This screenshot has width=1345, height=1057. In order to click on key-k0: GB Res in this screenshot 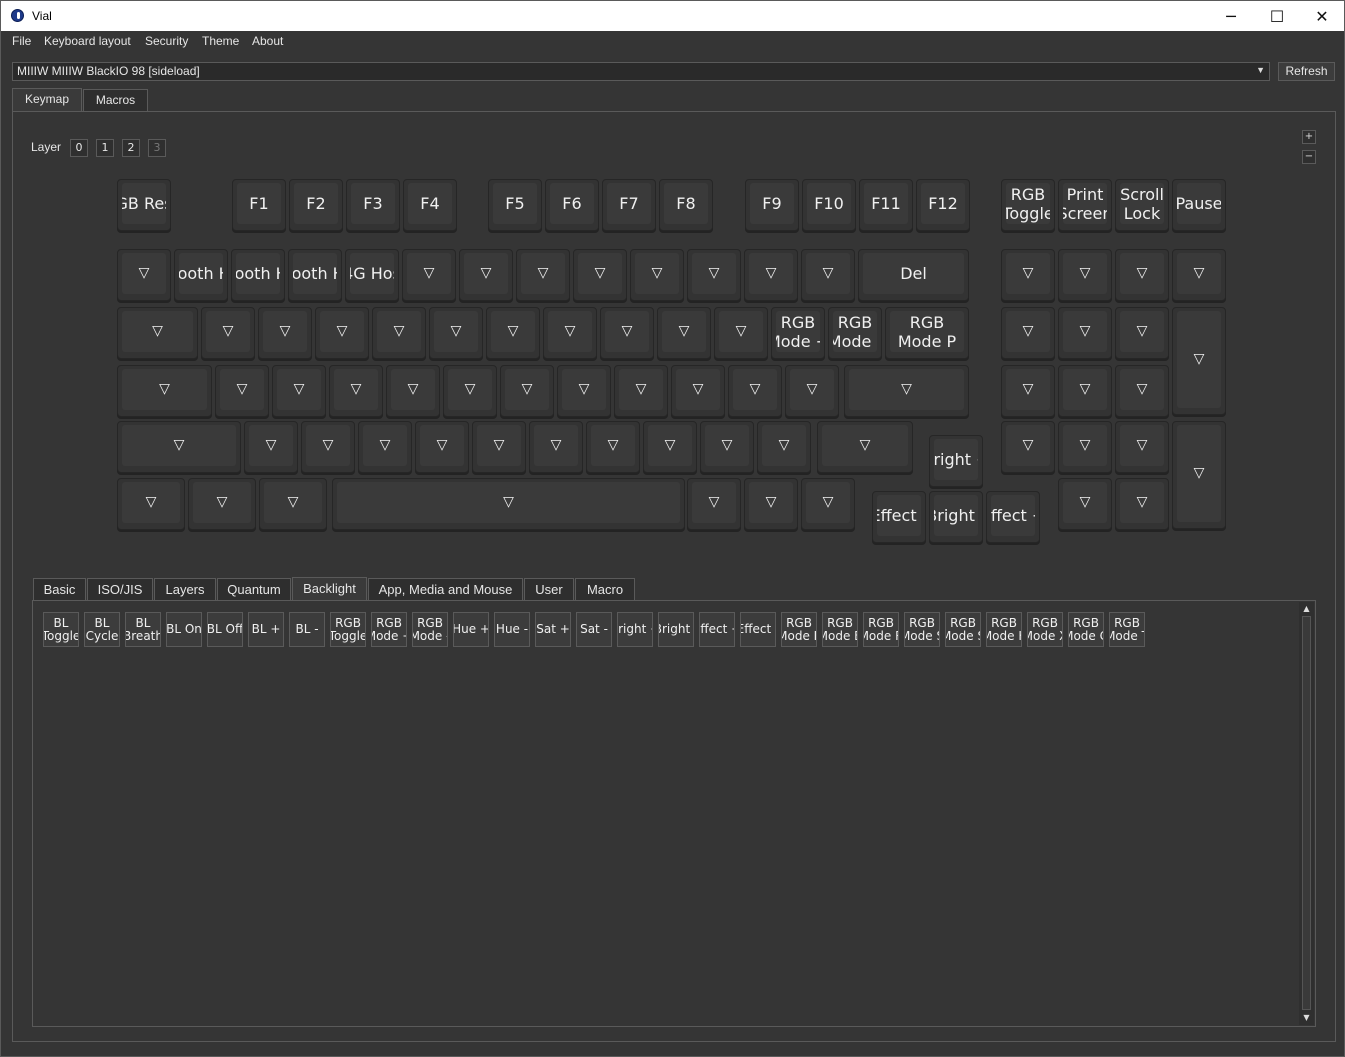, I will do `click(144, 205)`.